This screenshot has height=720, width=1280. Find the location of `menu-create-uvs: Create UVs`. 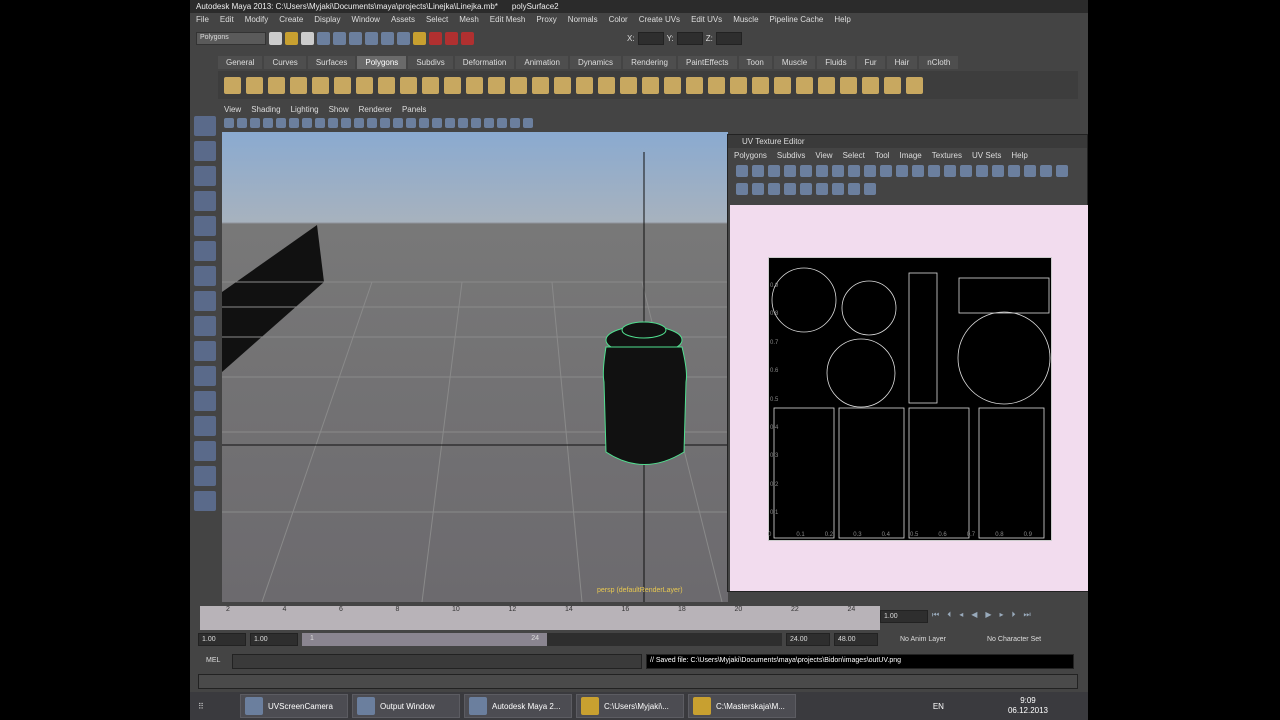

menu-create-uvs: Create UVs is located at coordinates (659, 20).